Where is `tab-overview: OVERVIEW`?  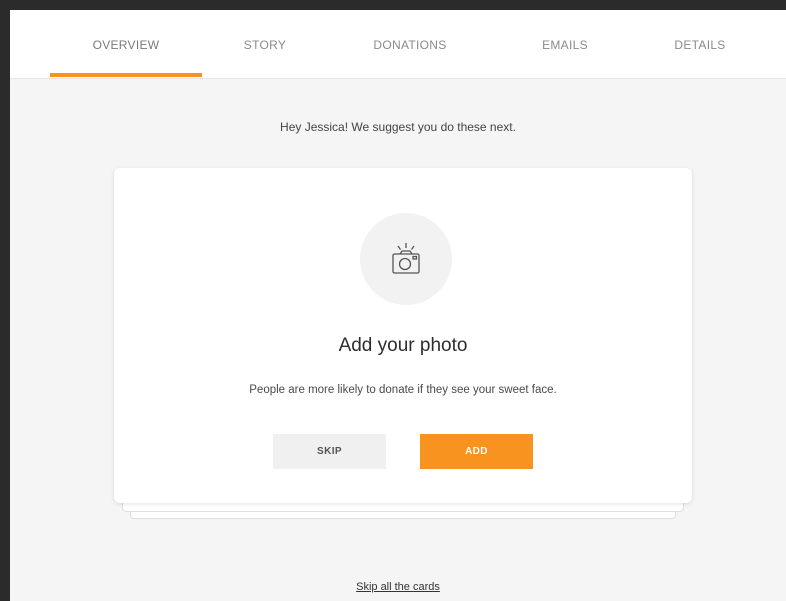
tab-overview: OVERVIEW is located at coordinates (126, 44).